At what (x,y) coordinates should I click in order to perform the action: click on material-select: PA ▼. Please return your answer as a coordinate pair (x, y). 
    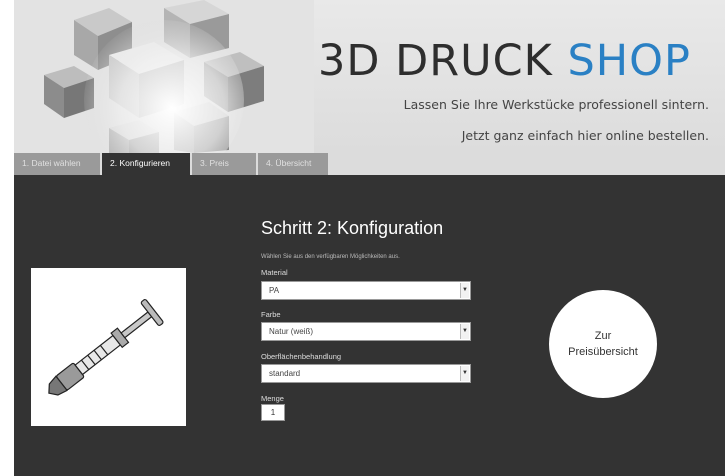
    Looking at the image, I should click on (366, 290).